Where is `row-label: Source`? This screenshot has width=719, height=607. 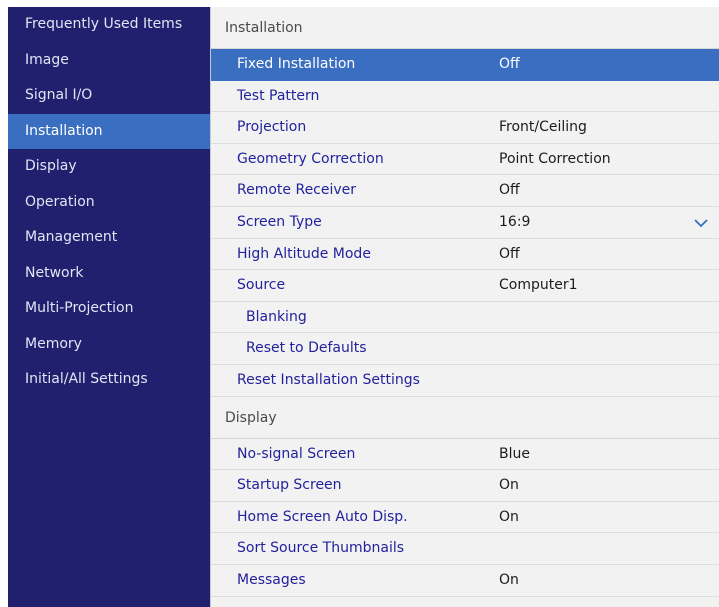
row-label: Source is located at coordinates (261, 285).